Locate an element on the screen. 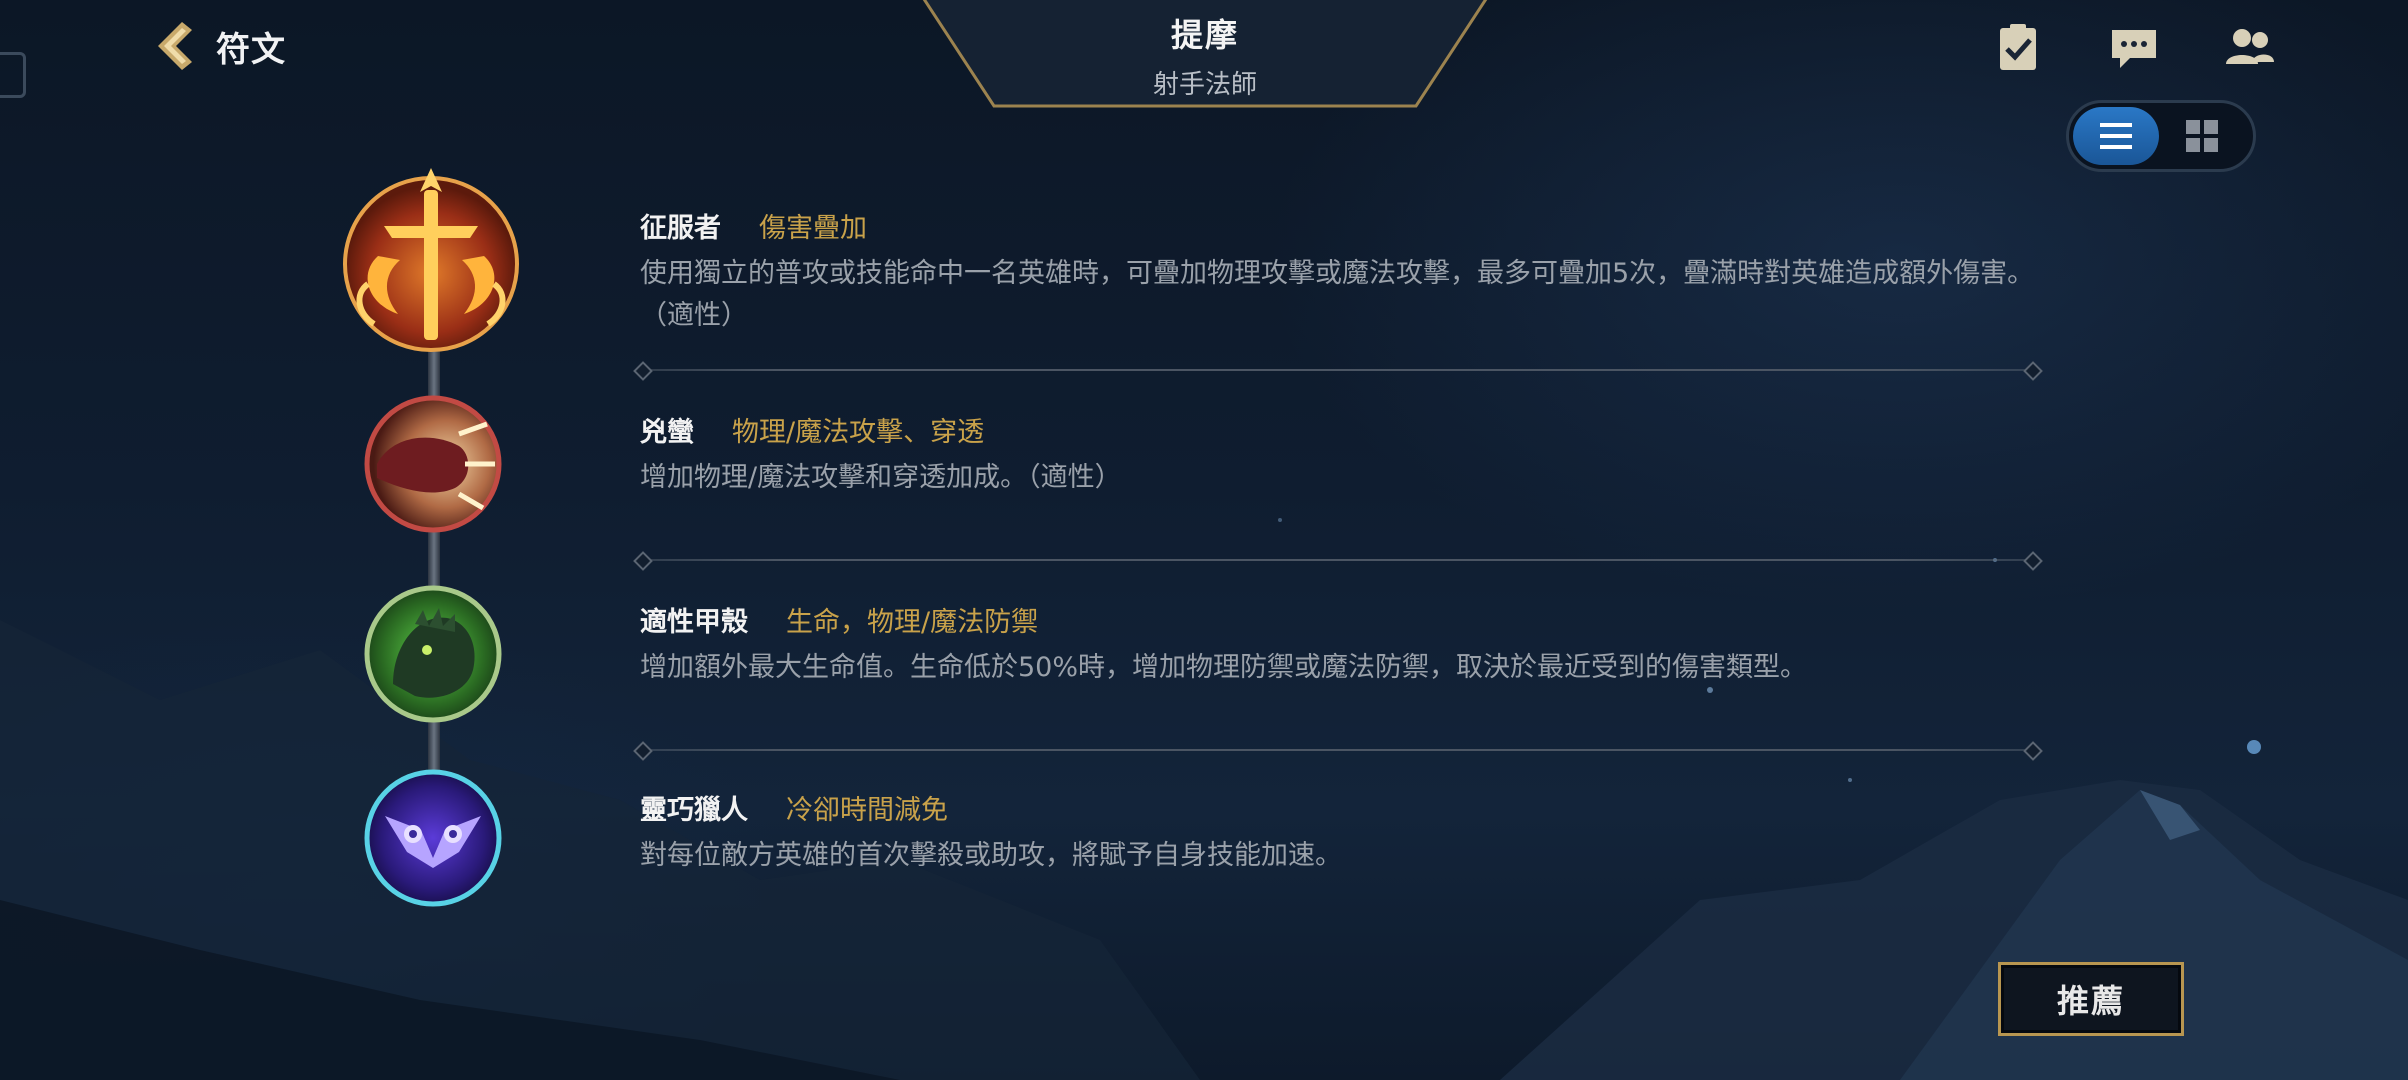 The width and height of the screenshot is (2408, 1080). list-icon is located at coordinates (2116, 136).